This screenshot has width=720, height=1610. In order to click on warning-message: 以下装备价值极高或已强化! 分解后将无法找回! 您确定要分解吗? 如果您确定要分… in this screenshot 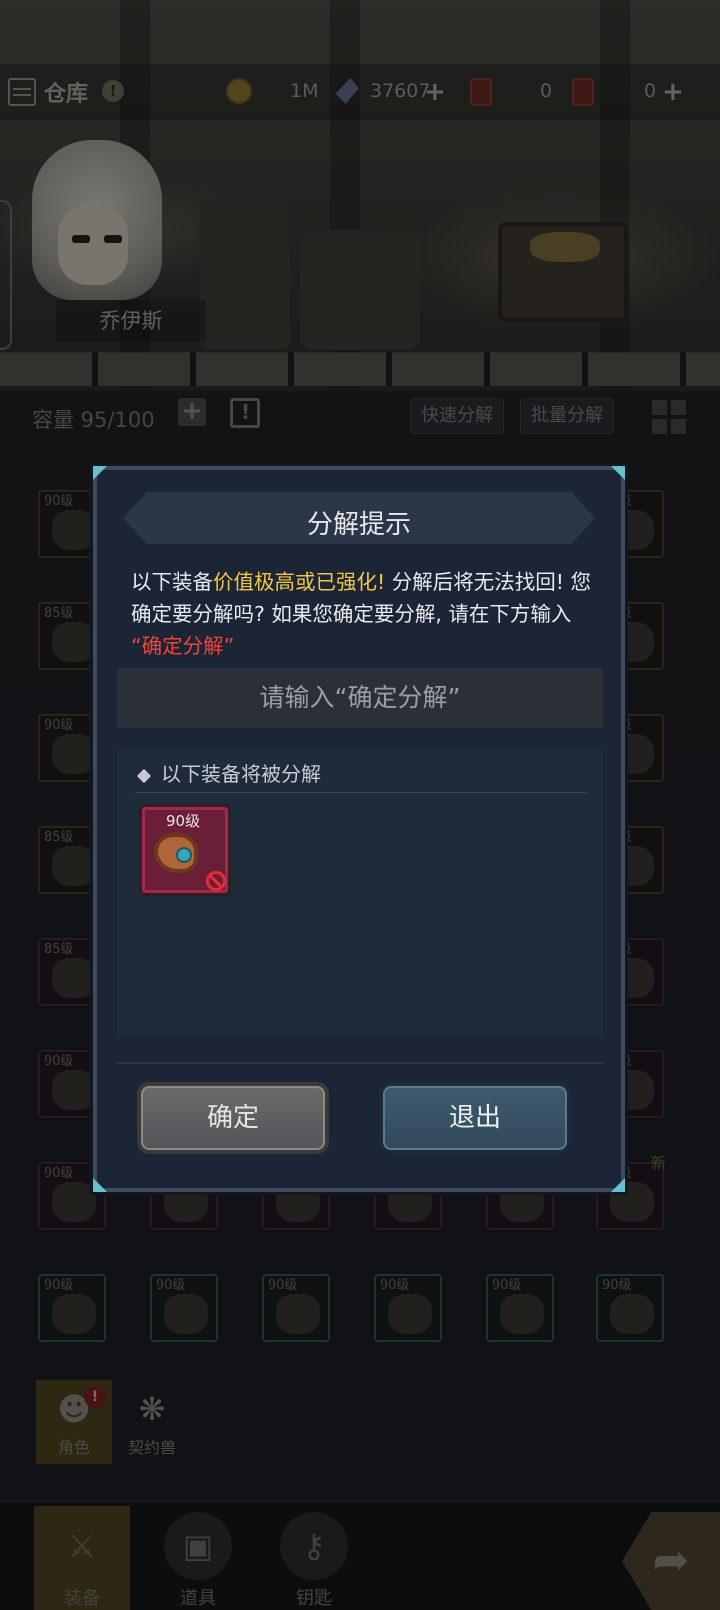, I will do `click(364, 614)`.